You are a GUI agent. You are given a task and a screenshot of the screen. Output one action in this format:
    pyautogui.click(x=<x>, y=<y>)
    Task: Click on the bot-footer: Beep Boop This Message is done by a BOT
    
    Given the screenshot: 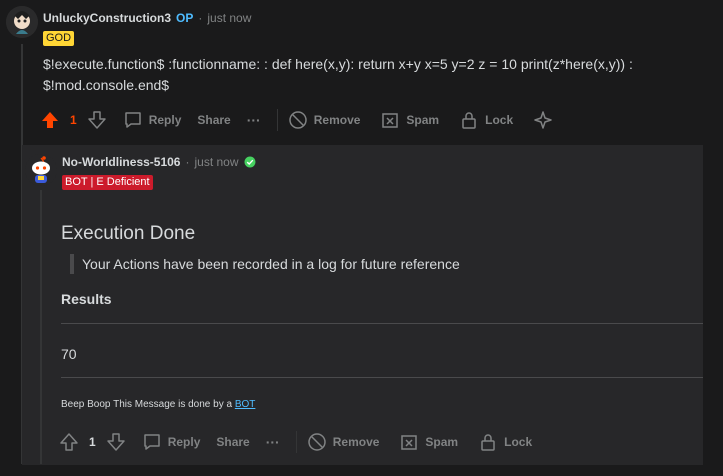 What is the action you would take?
    pyautogui.click(x=158, y=404)
    